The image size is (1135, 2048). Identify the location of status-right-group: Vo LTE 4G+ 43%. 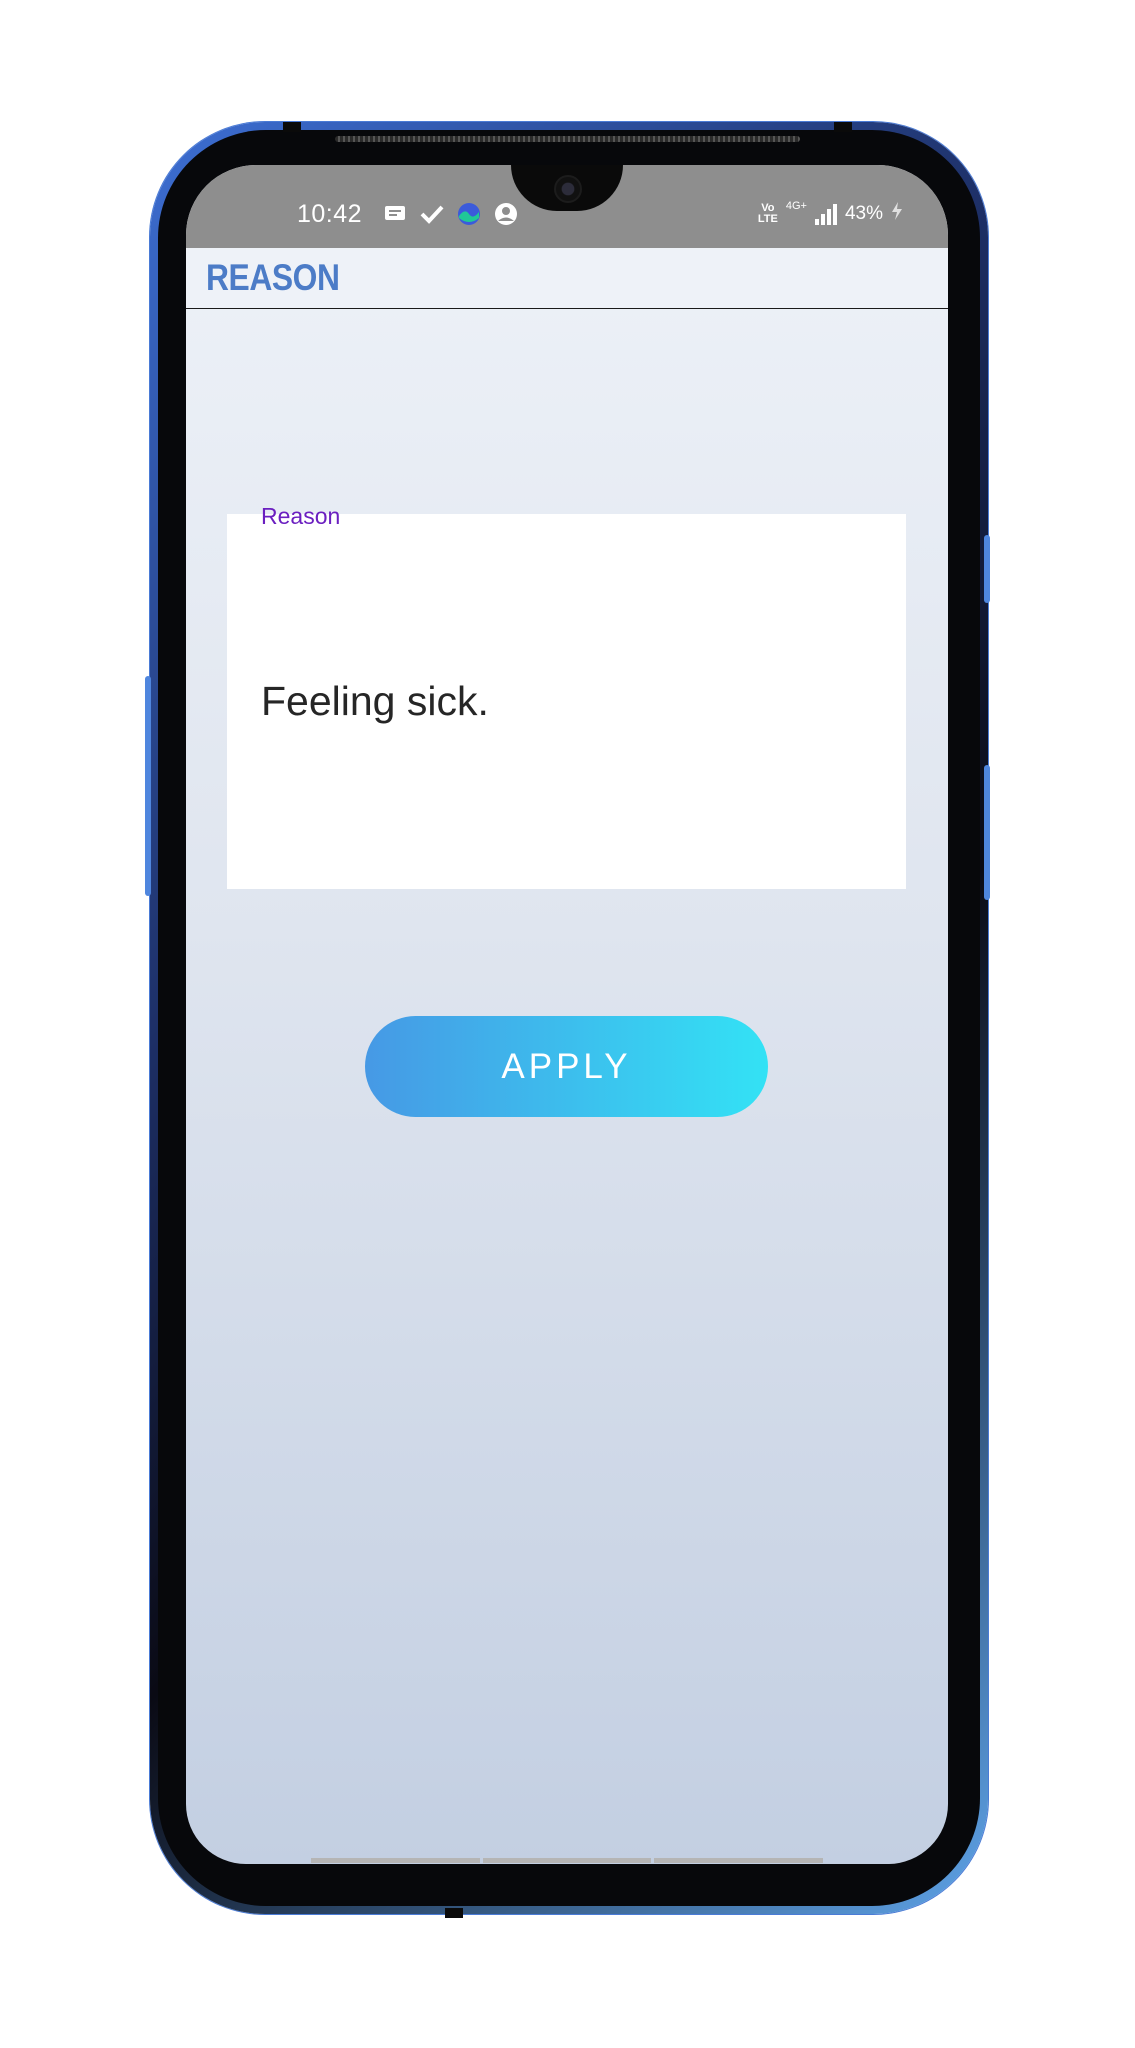
(830, 213).